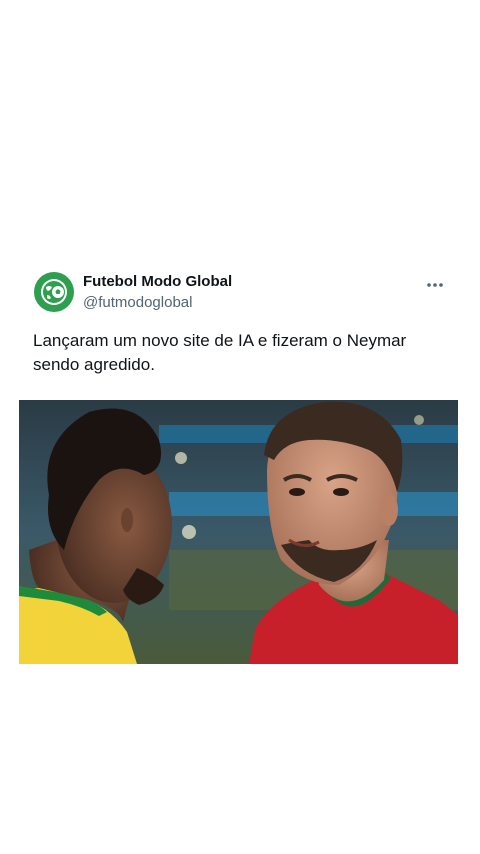 This screenshot has width=480, height=854. Describe the element at coordinates (157, 282) in the screenshot. I see `author-display-name: Futebol Modo Global` at that location.